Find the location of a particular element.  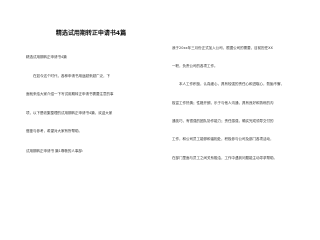

text-line: 我于20xx年三月份正式加入公司，根据公司的需要，目前担任XX is located at coordinates (222, 48).